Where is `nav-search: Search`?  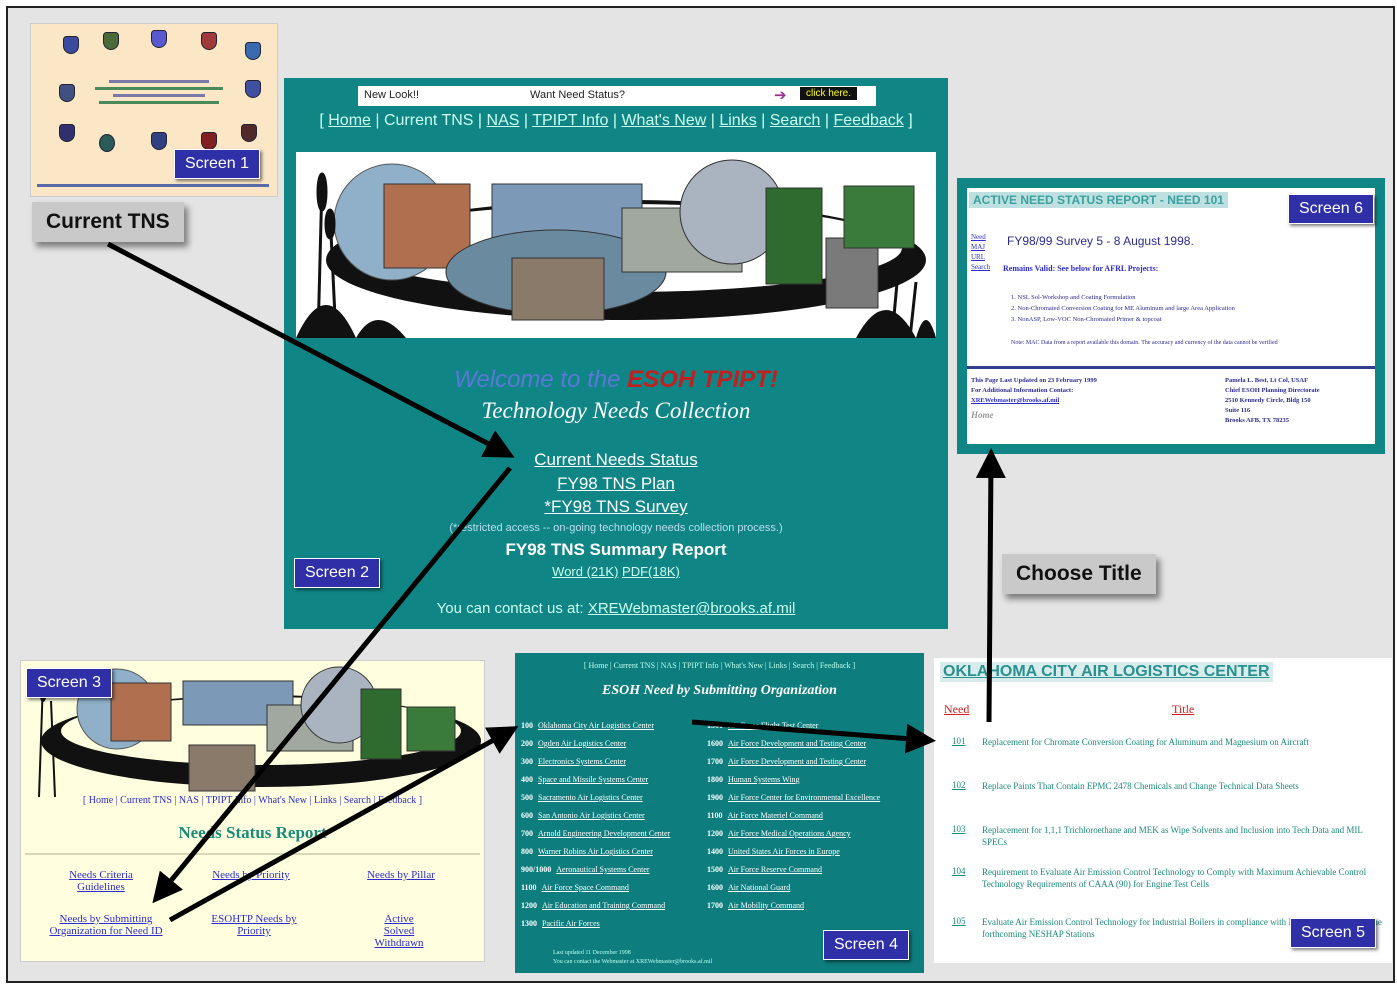
nav-search: Search is located at coordinates (795, 120).